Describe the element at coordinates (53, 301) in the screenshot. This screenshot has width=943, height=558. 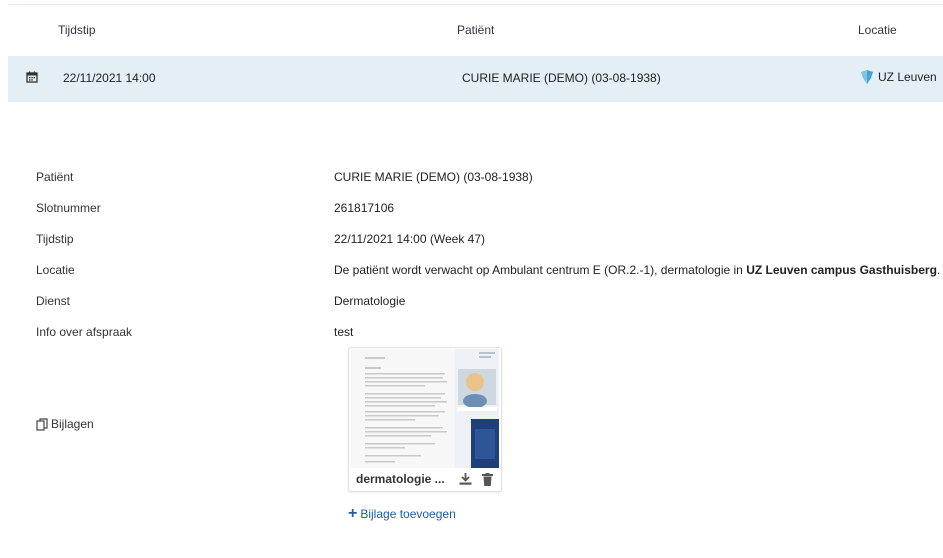
I see `label-dienst: Dienst` at that location.